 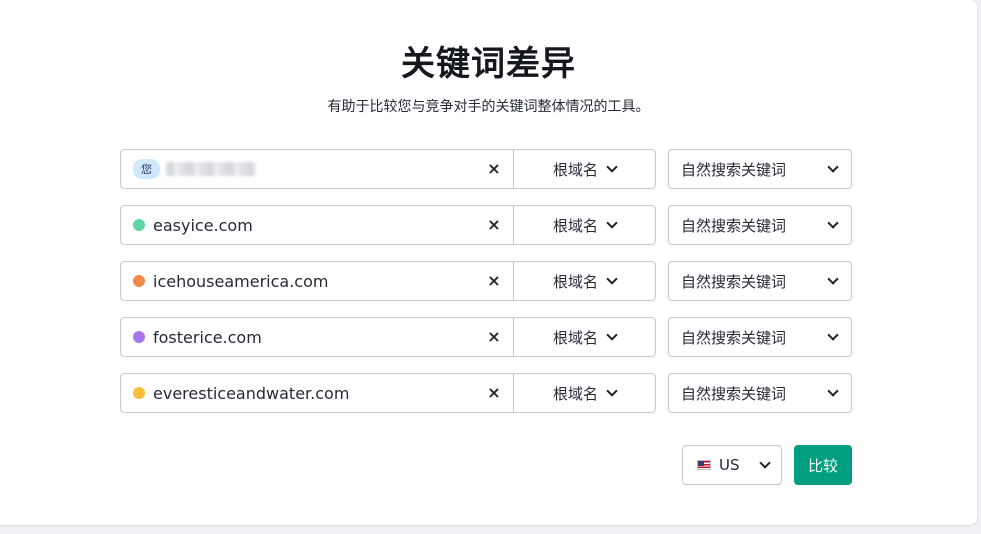 I want to click on domain-row-competitor: easyice.com × 根域名 自然搜索关键词, so click(x=486, y=225).